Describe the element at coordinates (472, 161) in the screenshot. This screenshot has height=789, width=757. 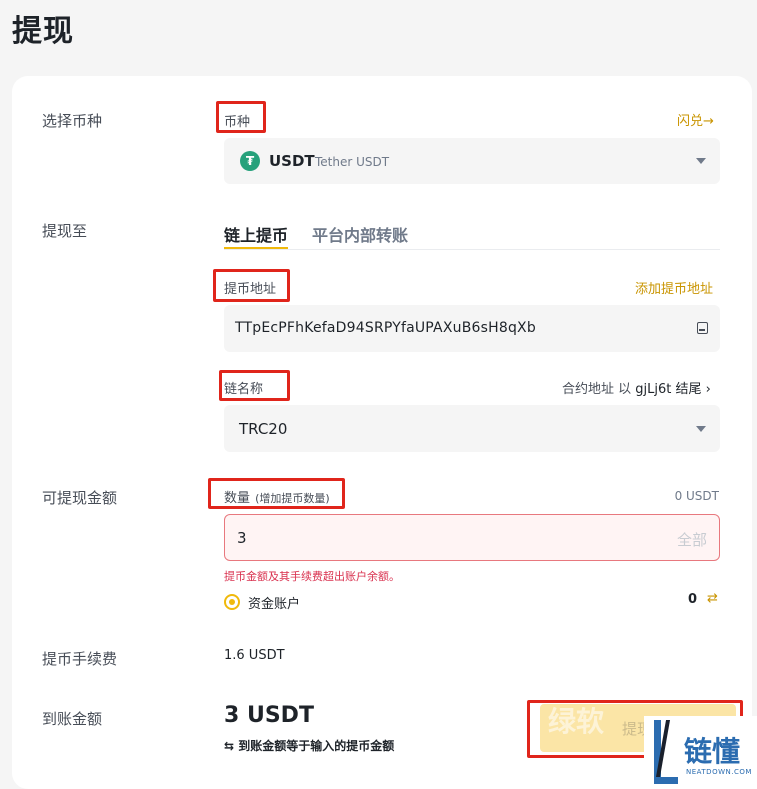
I see `coin-select: ₮ USDT Tether USDT` at that location.